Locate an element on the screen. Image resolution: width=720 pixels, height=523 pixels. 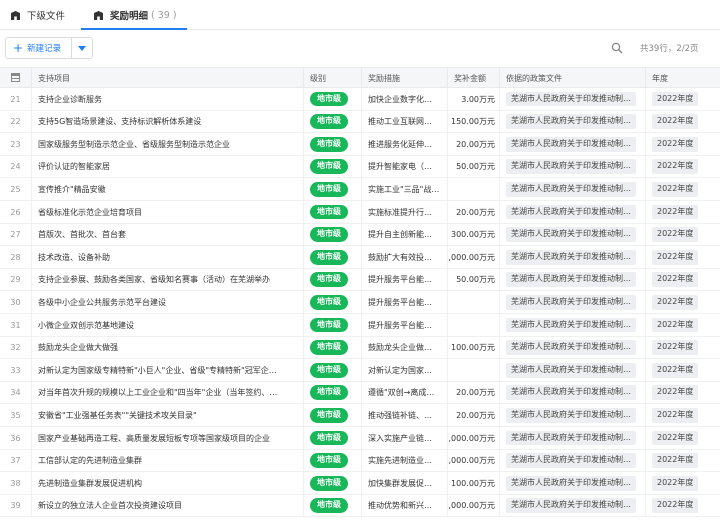
year-column-header: 年度 is located at coordinates (683, 78).